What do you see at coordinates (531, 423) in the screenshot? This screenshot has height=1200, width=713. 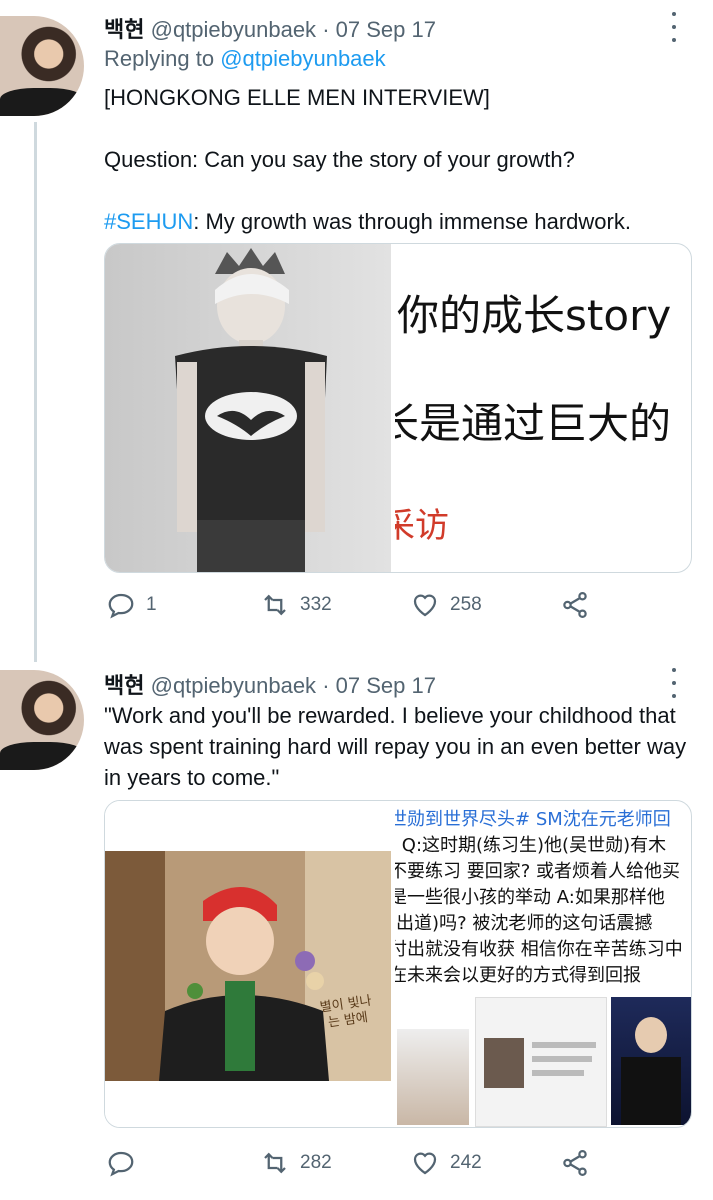 I see `image-caption-line-2: 长是通过巨大的` at bounding box center [531, 423].